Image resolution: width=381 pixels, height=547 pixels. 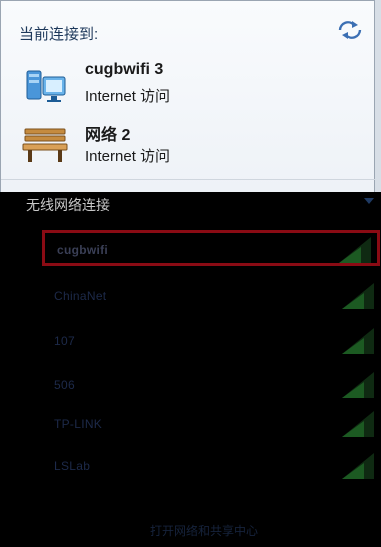 What do you see at coordinates (211, 297) in the screenshot?
I see `wifi-item: ChinaNet` at bounding box center [211, 297].